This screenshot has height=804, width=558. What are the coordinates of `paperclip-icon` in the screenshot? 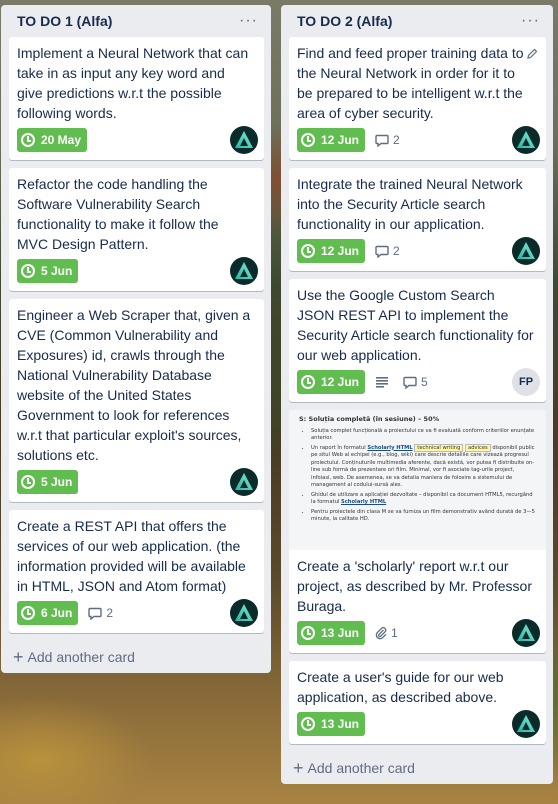 It's located at (381, 633).